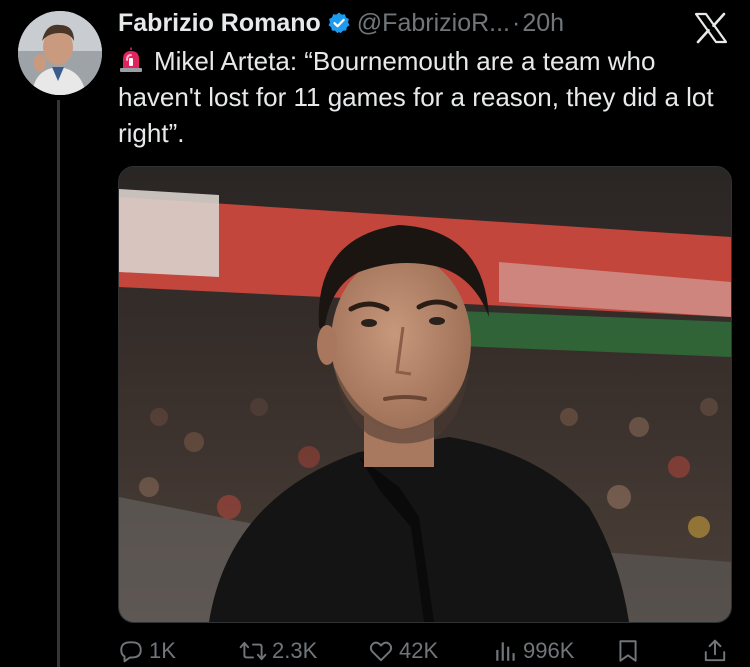 The image size is (750, 667). Describe the element at coordinates (381, 651) in the screenshot. I see `heart-icon` at that location.